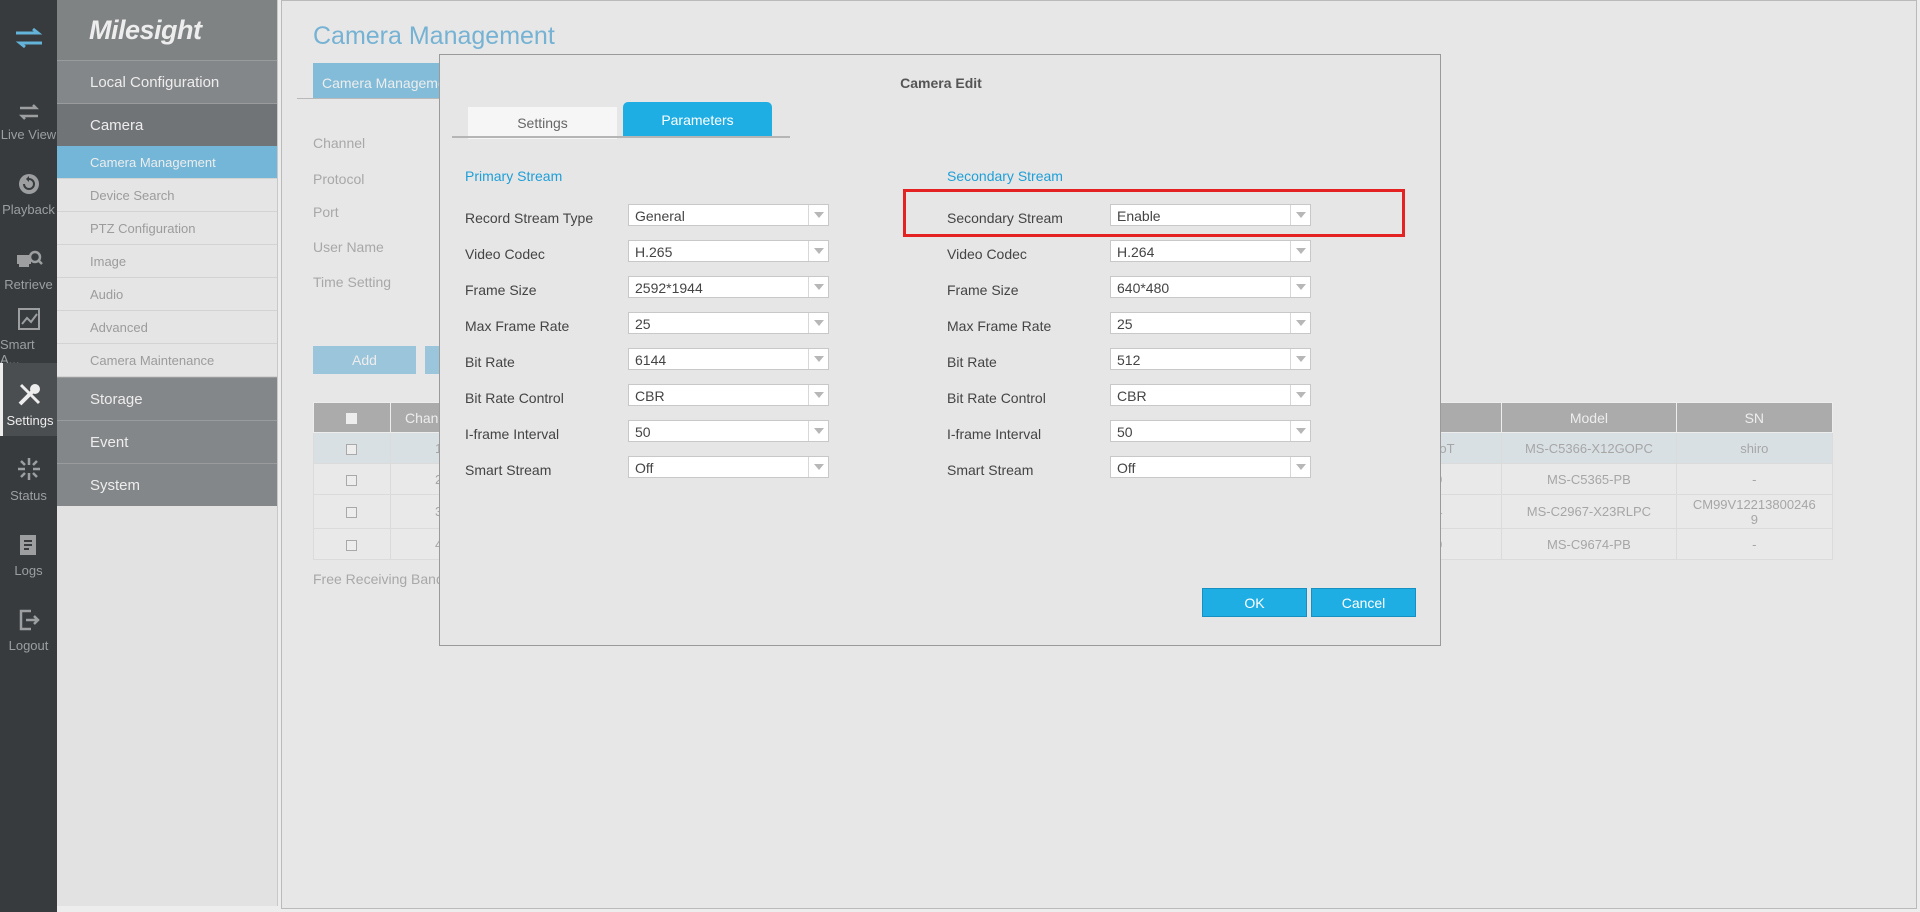 Image resolution: width=1920 pixels, height=912 pixels. What do you see at coordinates (1254, 602) in the screenshot?
I see `ok-button: OK` at bounding box center [1254, 602].